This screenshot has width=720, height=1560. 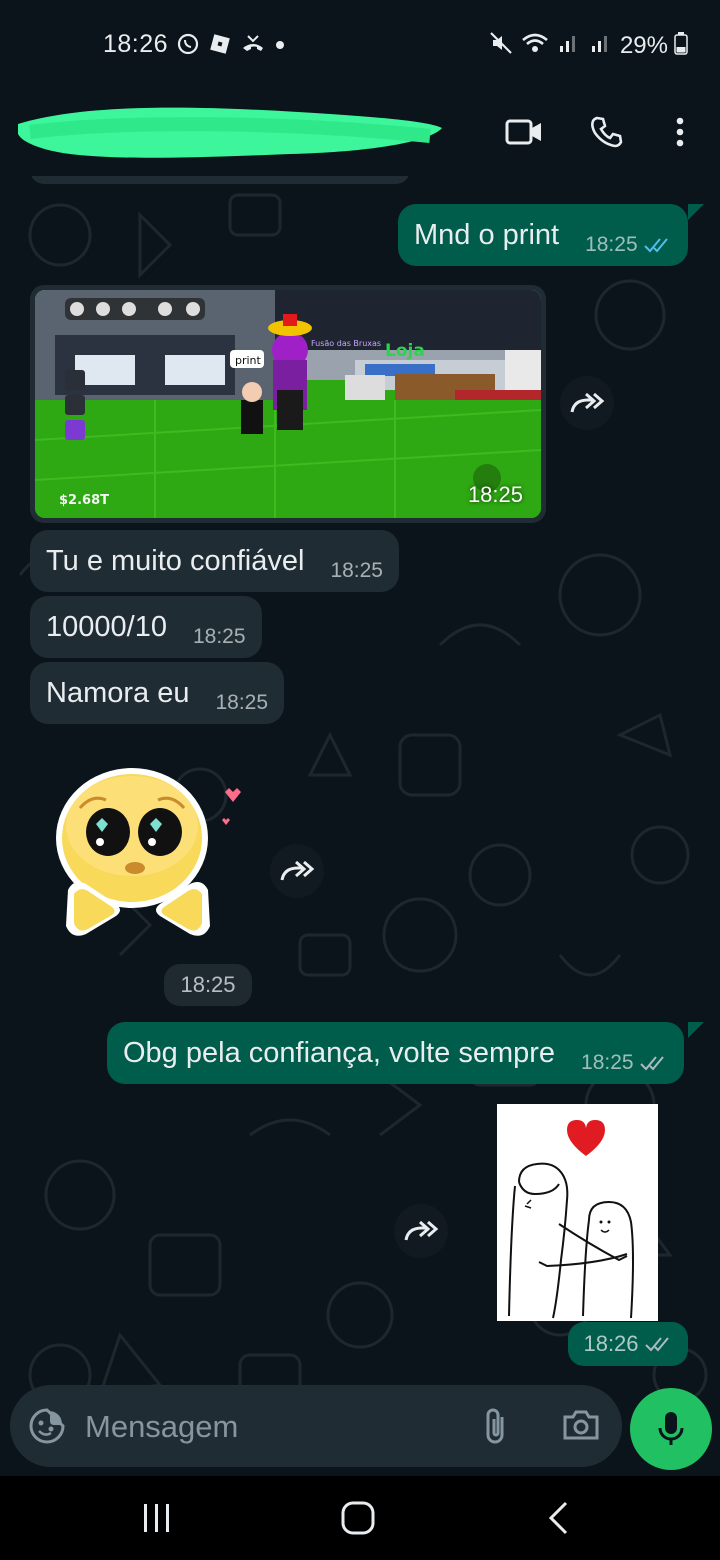 I want to click on sticker-time-chip: 18:26, so click(x=628, y=1344).